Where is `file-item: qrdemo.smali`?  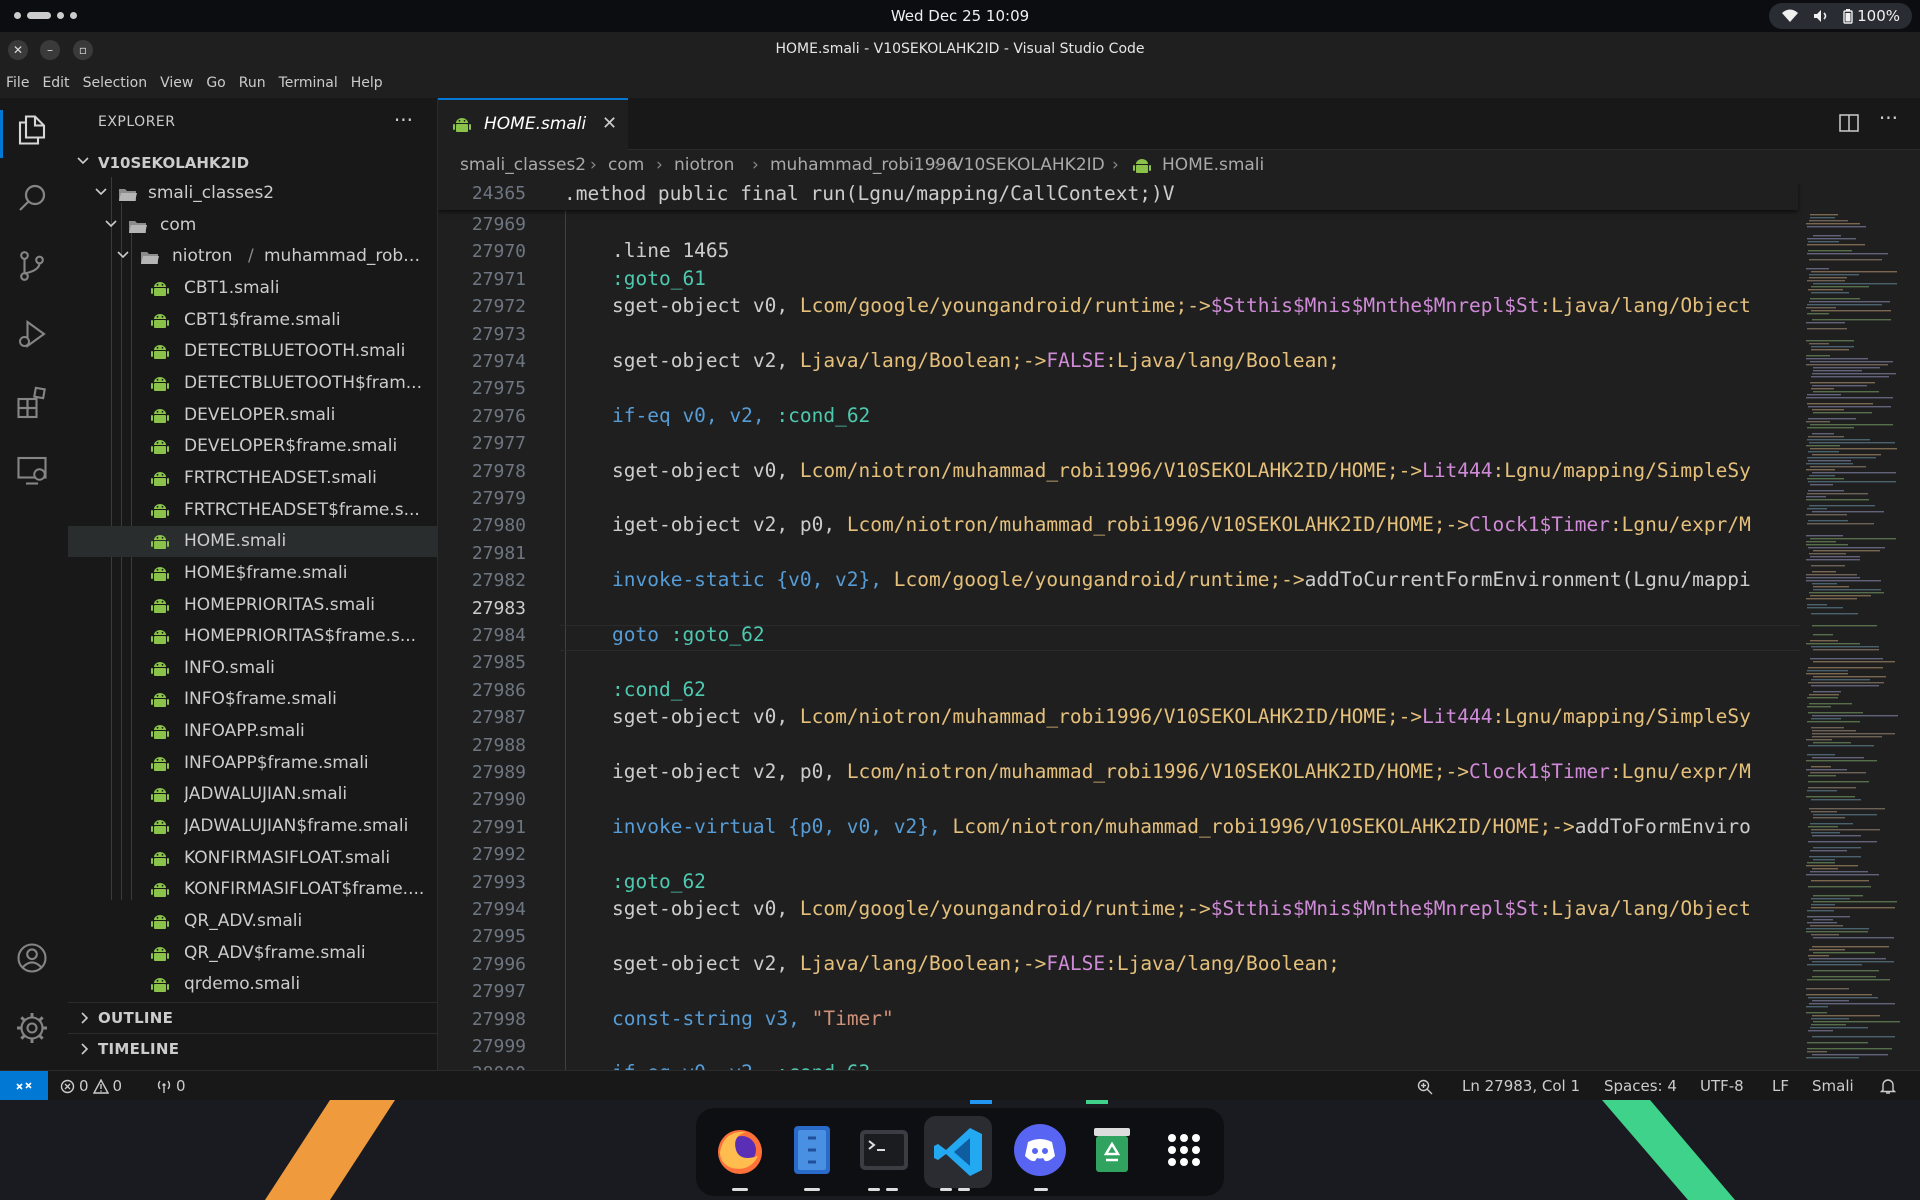
file-item: qrdemo.smali is located at coordinates (252, 984).